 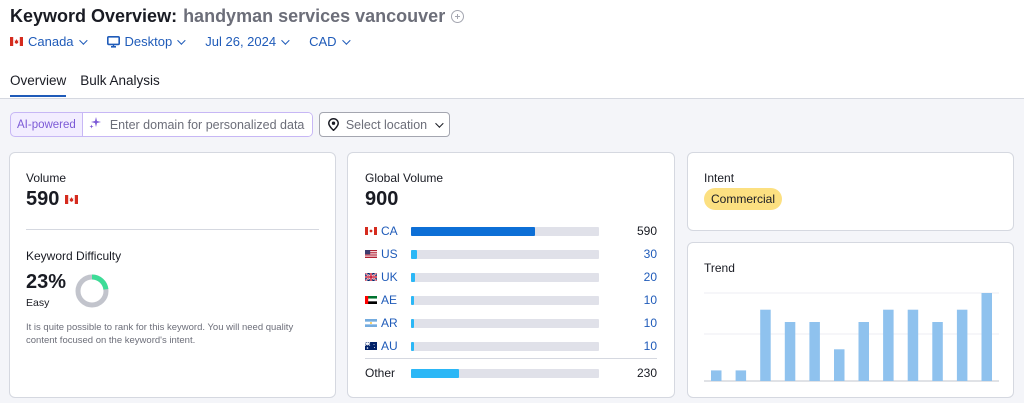 What do you see at coordinates (389, 277) in the screenshot?
I see `country-code-label: UK` at bounding box center [389, 277].